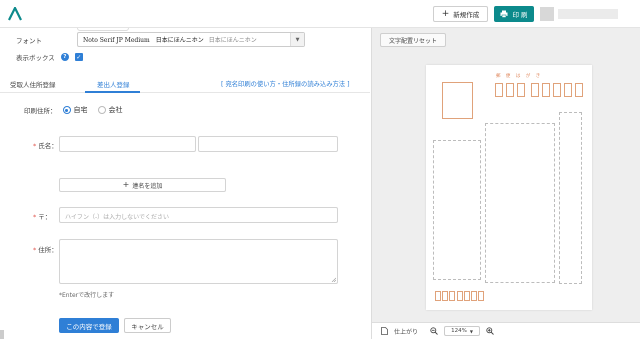  What do you see at coordinates (147, 186) in the screenshot?
I see `add-joint-name-label: 連名を追加` at bounding box center [147, 186].